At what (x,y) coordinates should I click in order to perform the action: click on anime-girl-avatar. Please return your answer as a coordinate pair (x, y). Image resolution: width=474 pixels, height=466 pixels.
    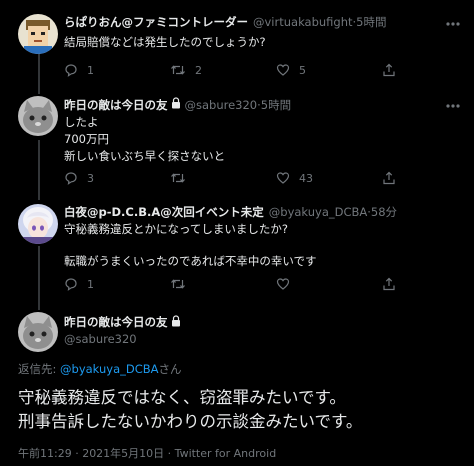
    Looking at the image, I should click on (38, 224).